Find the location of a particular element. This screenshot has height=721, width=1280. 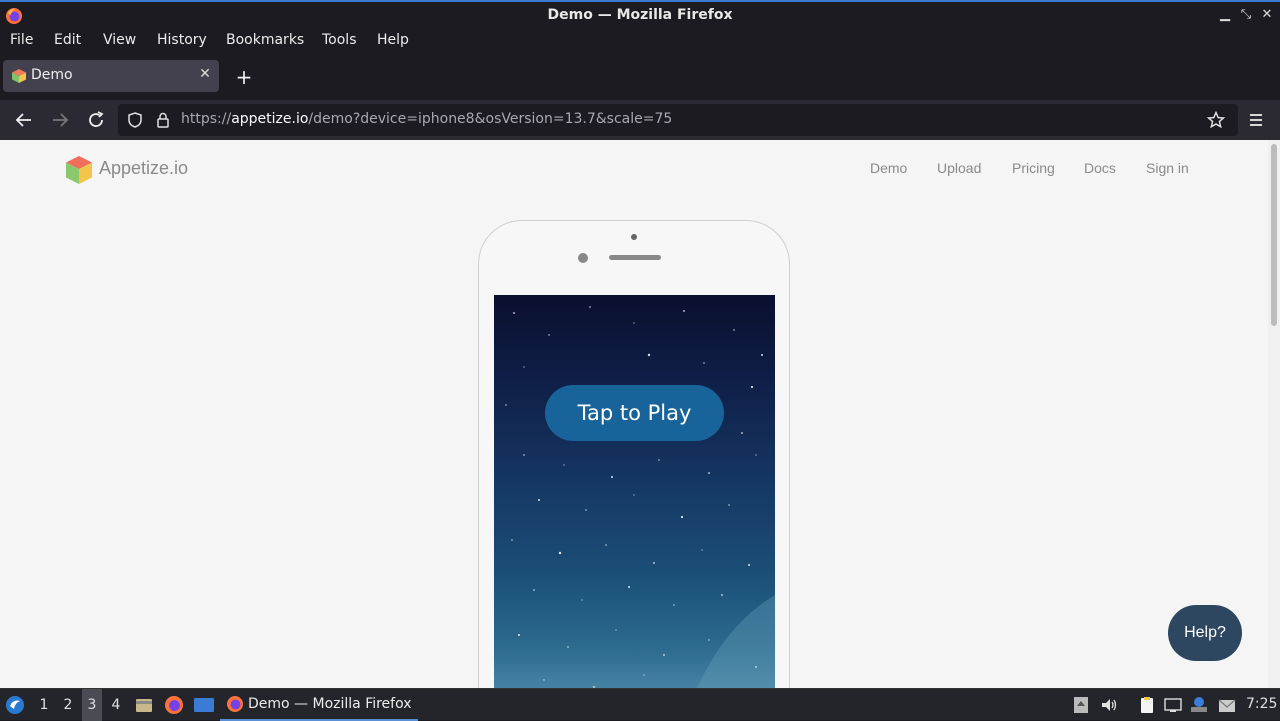

volume-icon is located at coordinates (1109, 705).